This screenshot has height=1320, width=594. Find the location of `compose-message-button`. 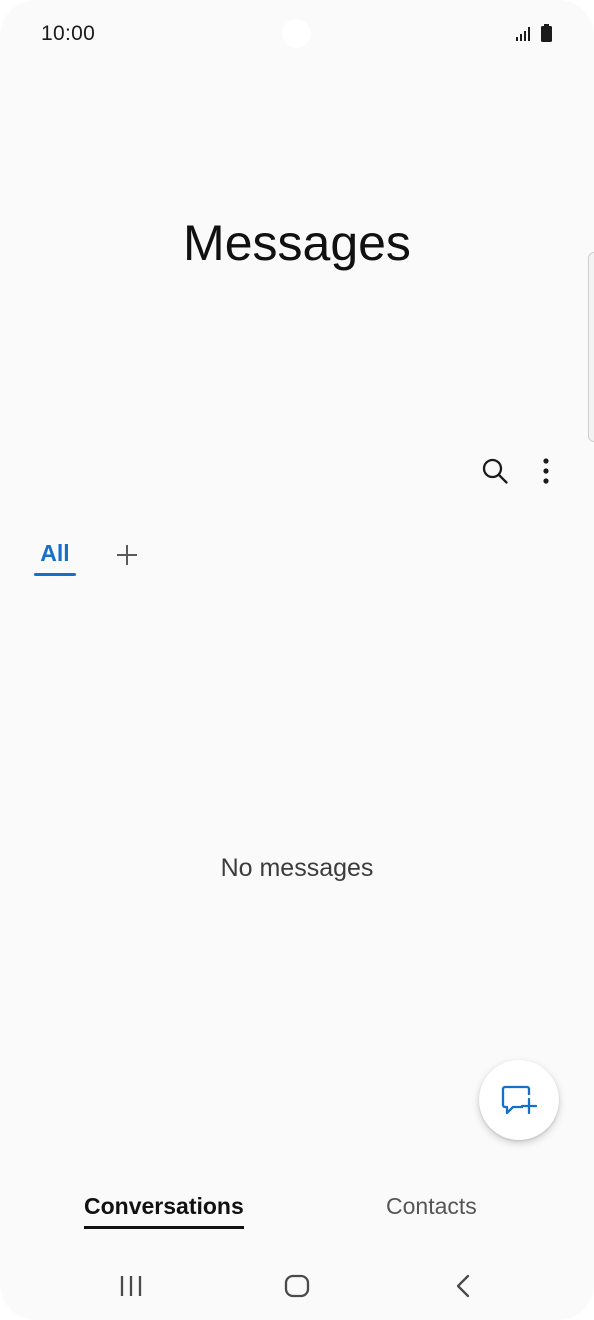

compose-message-button is located at coordinates (519, 1100).